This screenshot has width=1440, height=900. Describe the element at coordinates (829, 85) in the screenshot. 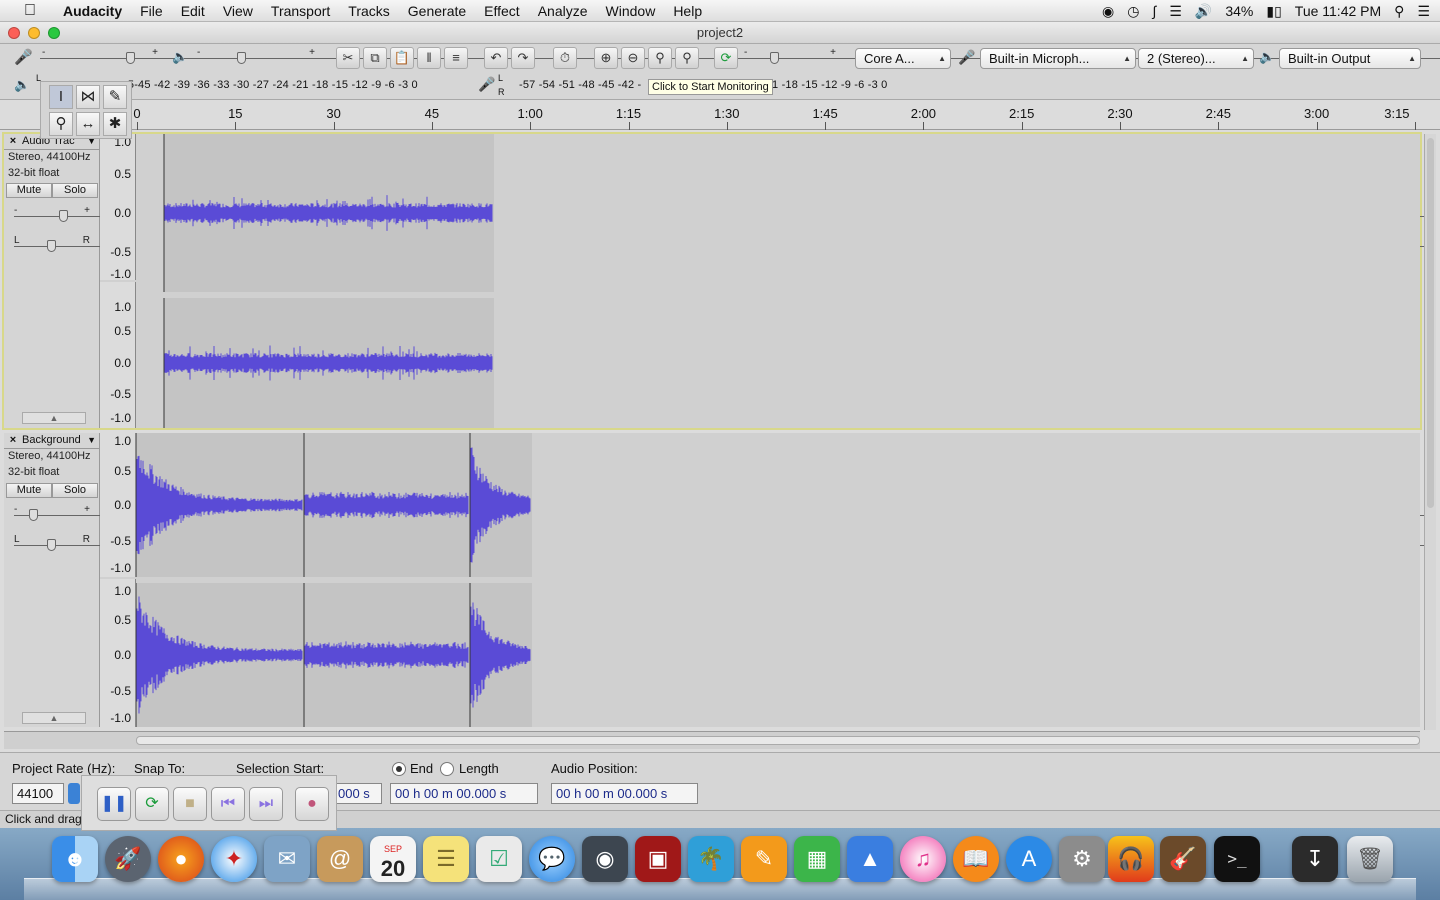

I see `record-meter-scale-end: 1 -18 -15 -12 -9 -6 -3 0` at that location.